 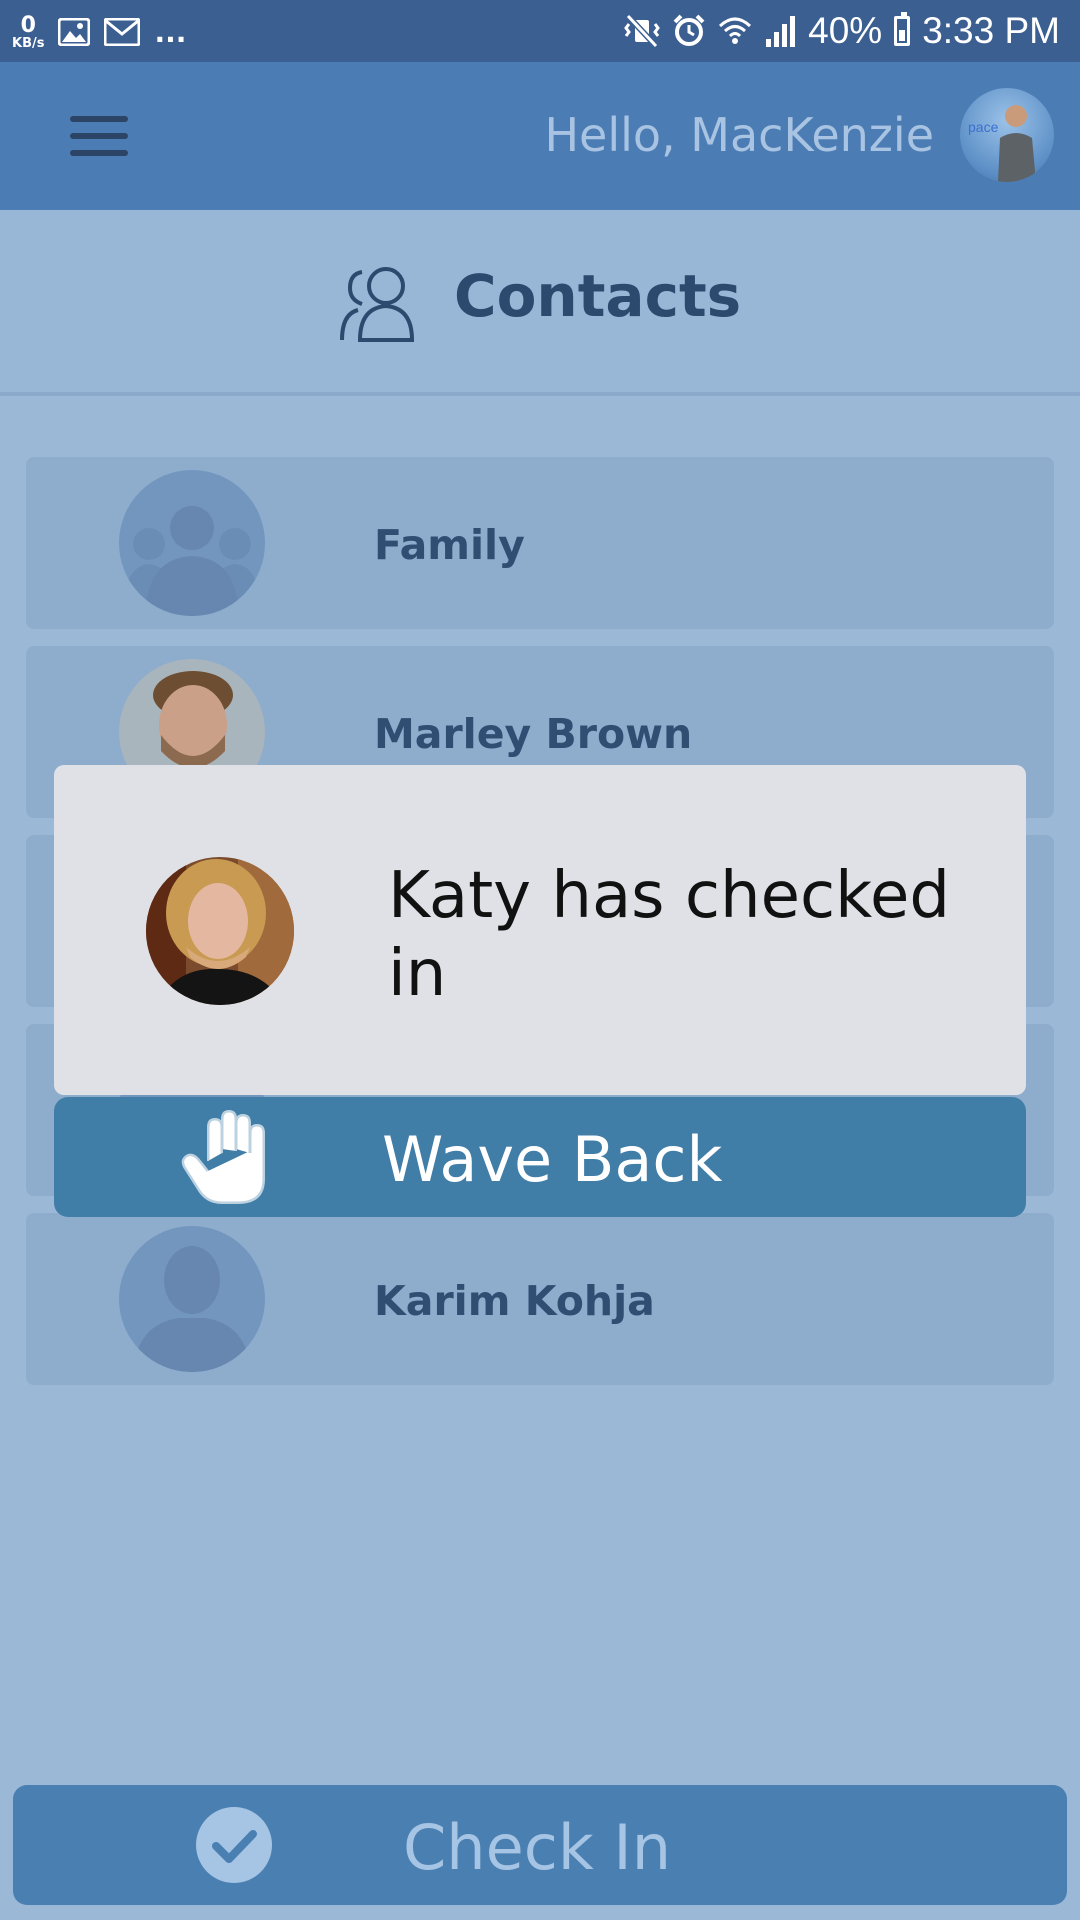 I want to click on status-right: 40% 3:33 PM, so click(x=842, y=31).